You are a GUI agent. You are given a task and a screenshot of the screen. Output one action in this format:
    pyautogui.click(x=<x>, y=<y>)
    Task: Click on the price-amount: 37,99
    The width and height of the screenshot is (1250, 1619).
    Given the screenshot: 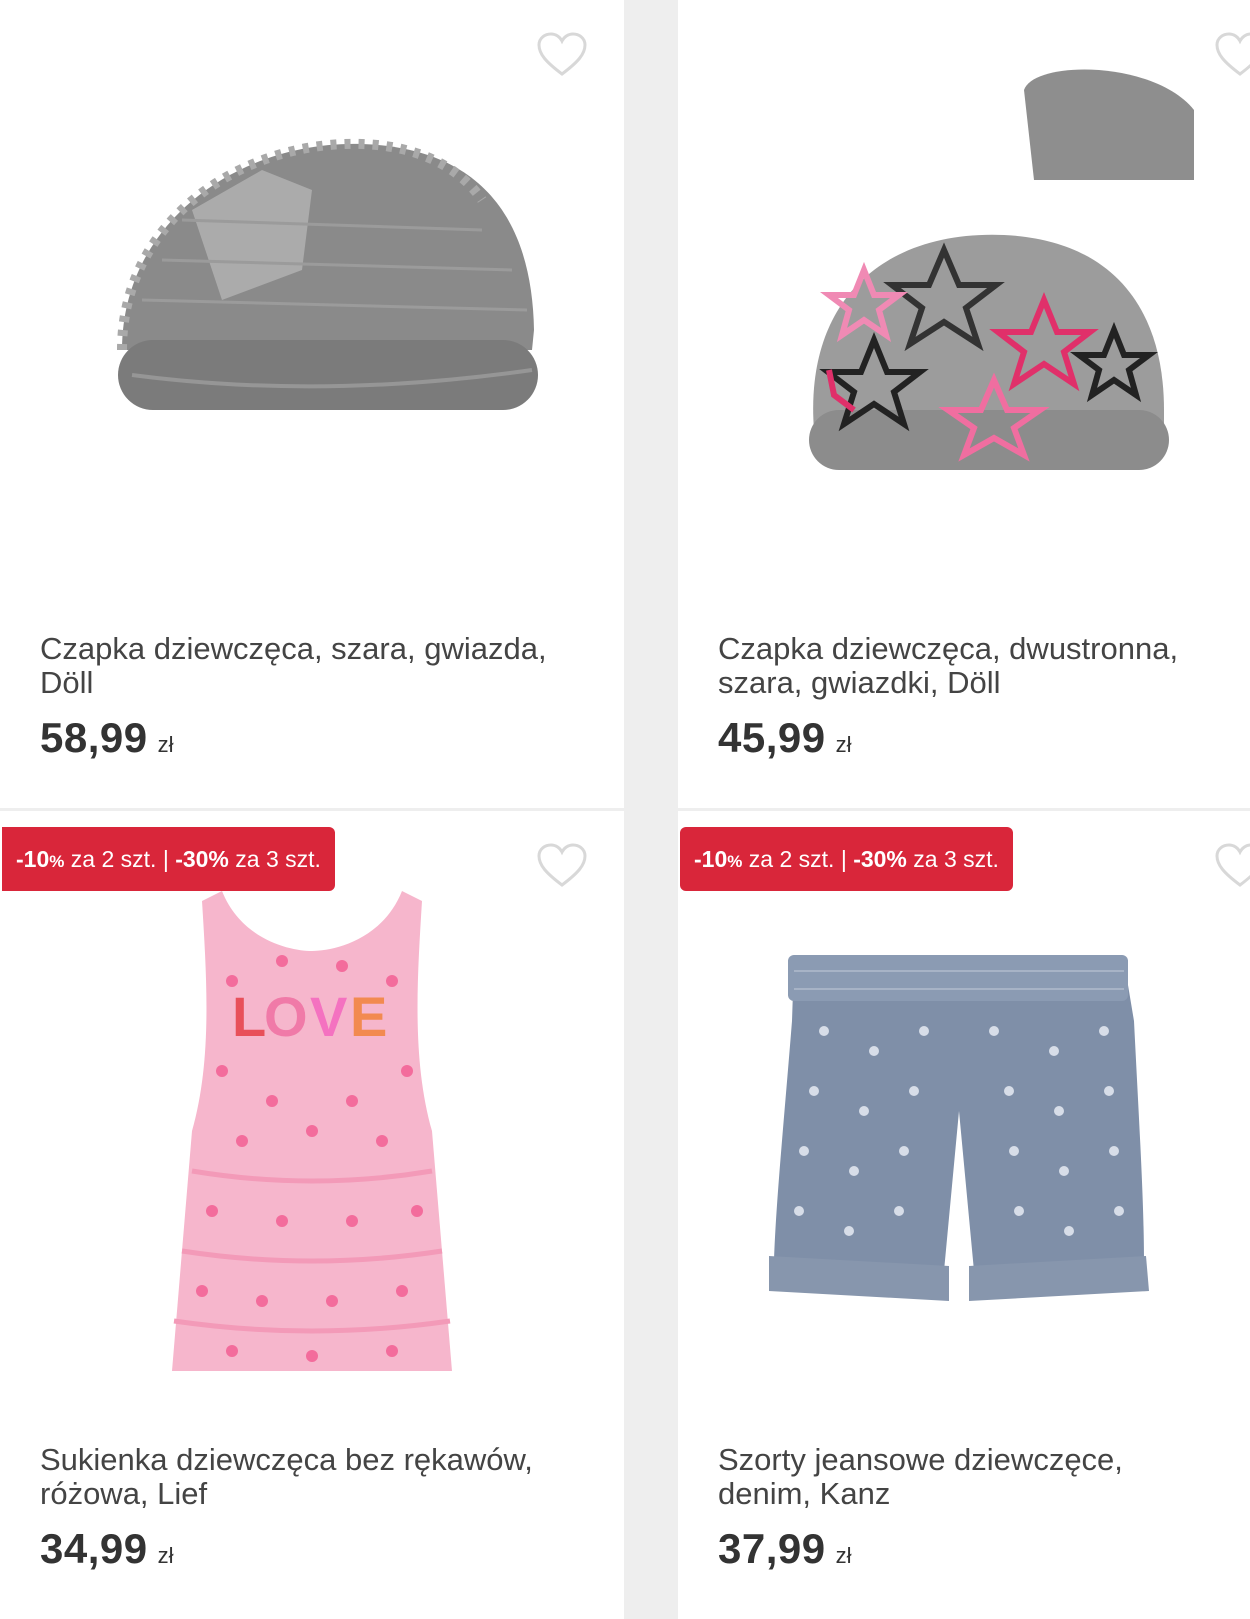 What is the action you would take?
    pyautogui.click(x=772, y=1548)
    